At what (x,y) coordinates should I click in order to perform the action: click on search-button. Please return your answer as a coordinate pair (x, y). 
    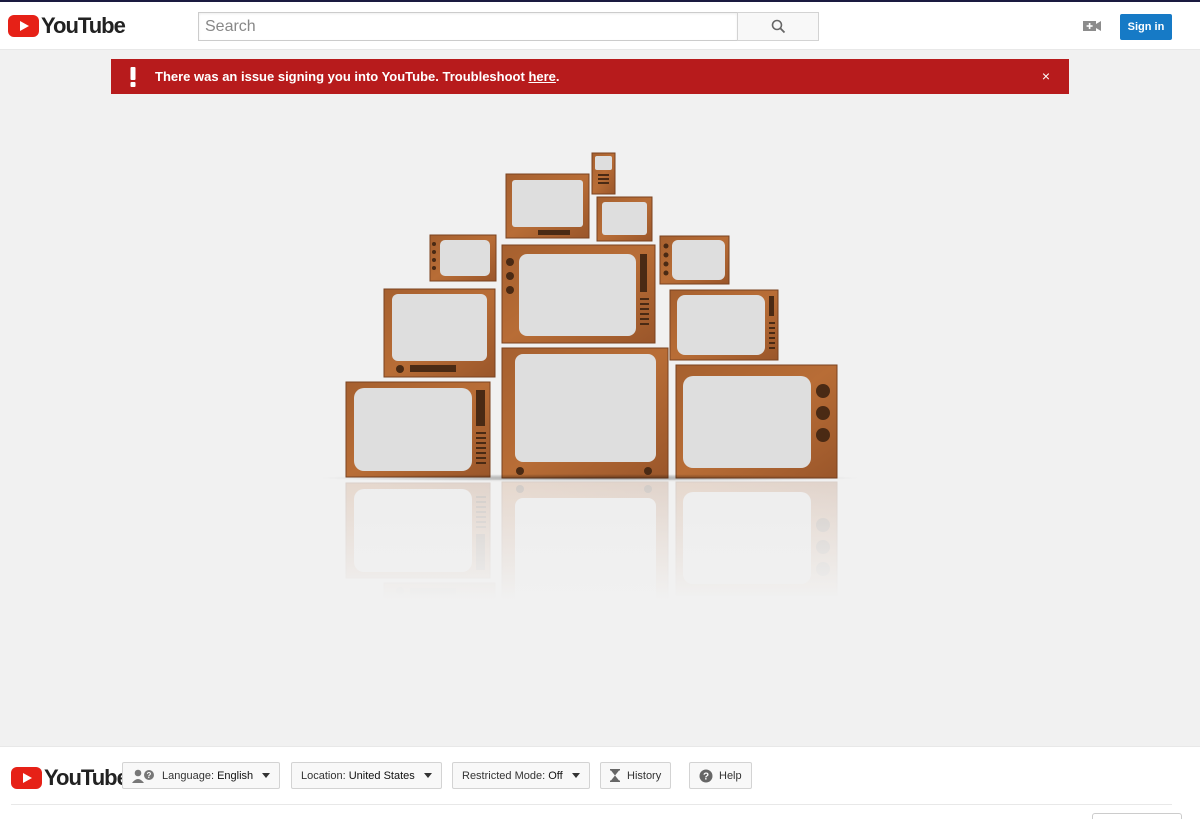
    Looking at the image, I should click on (778, 26).